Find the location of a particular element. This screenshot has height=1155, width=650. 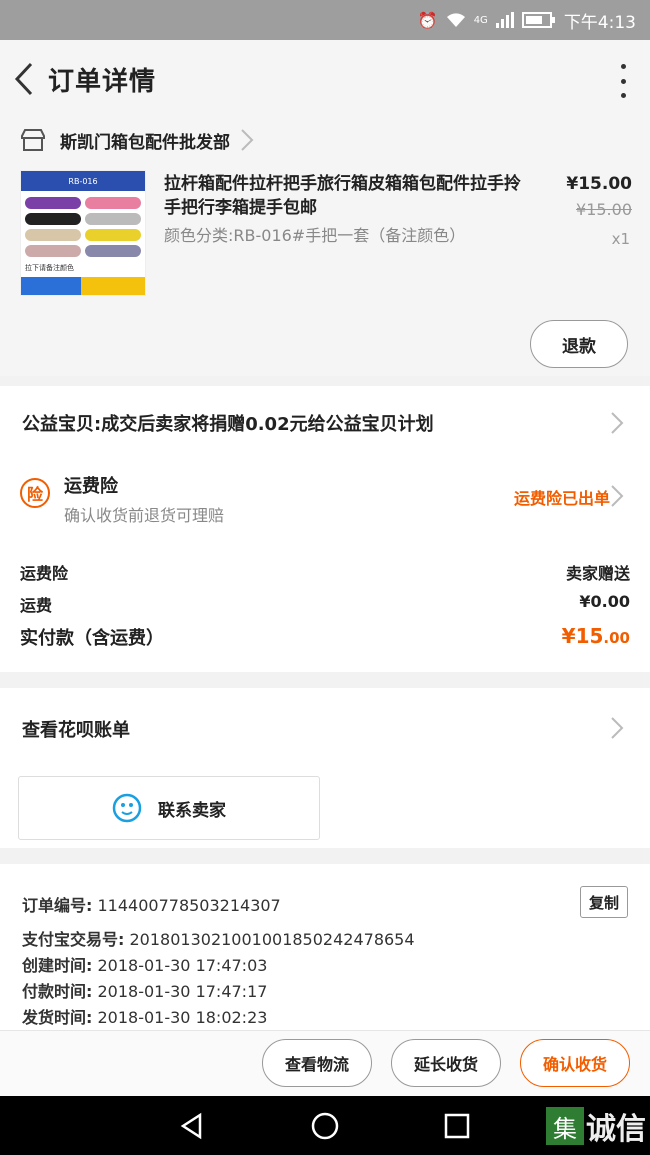

watermark-text: 诚信 is located at coordinates (616, 1129).